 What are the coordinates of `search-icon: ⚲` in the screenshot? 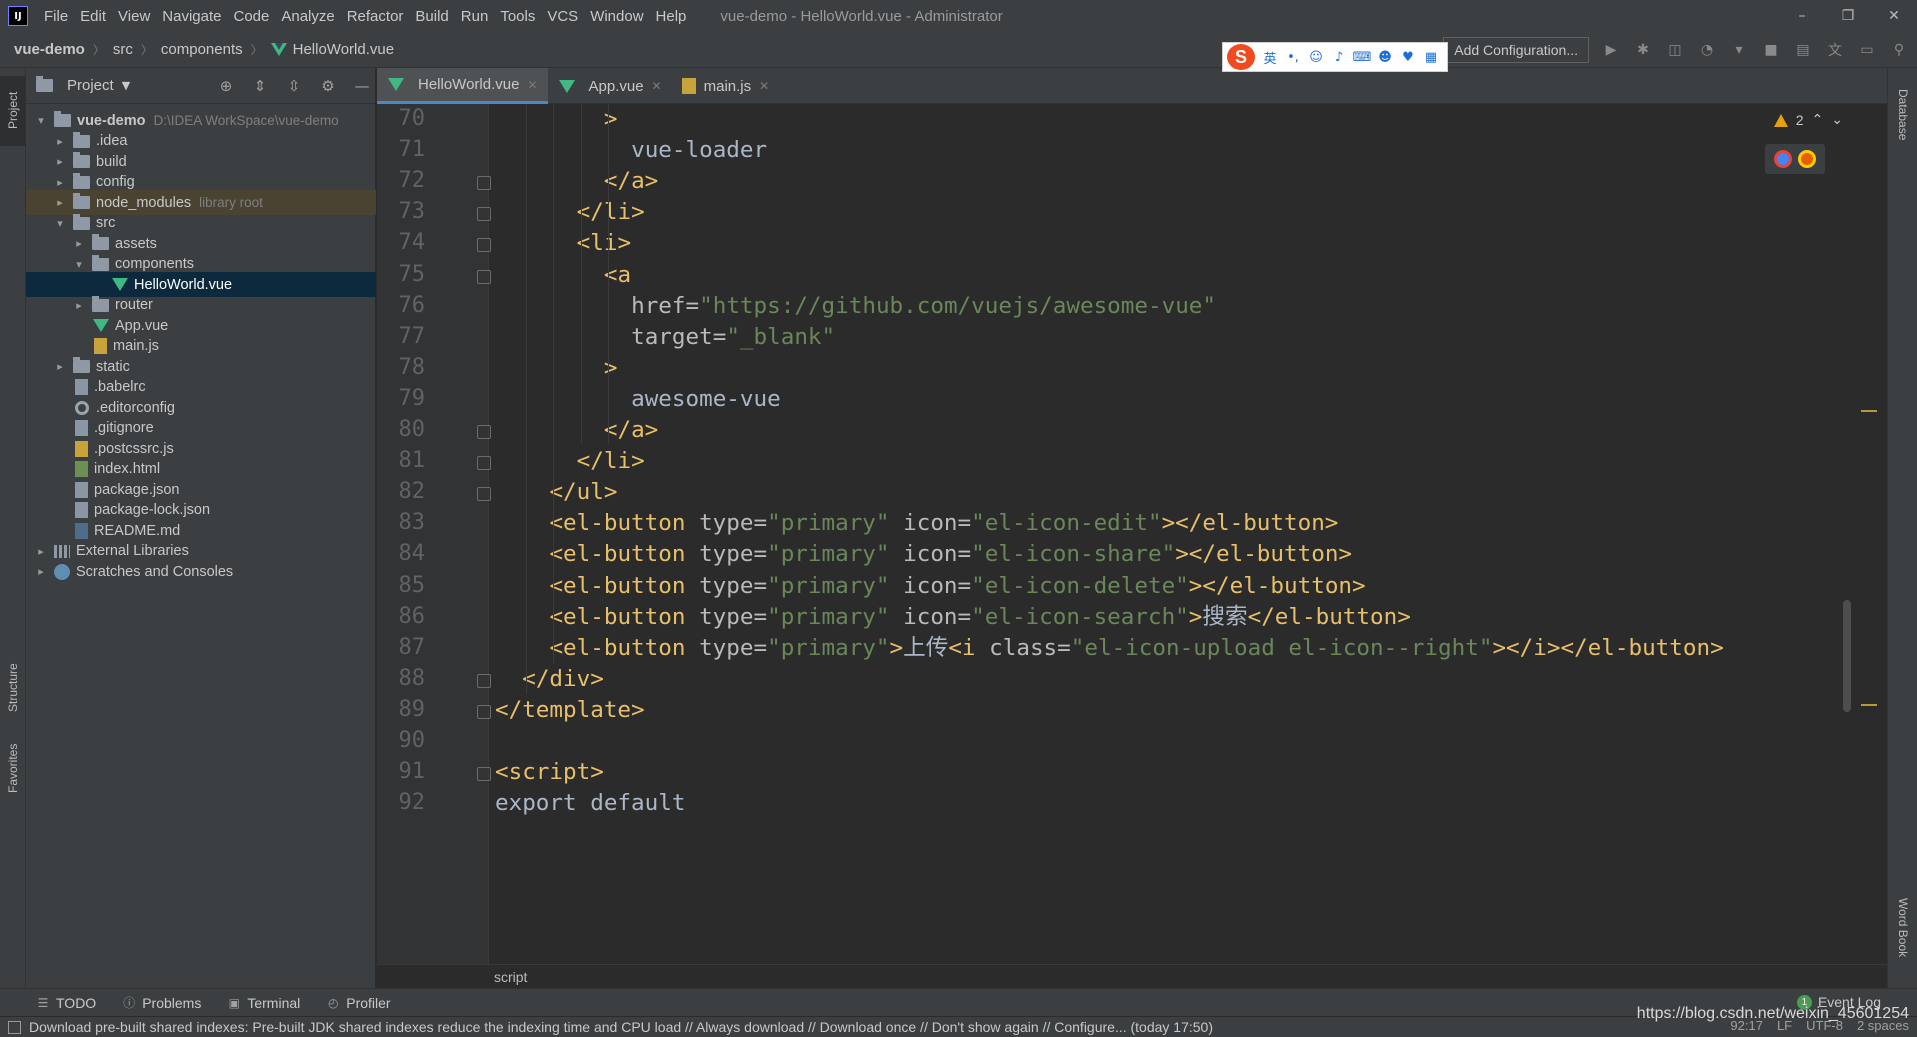 It's located at (1899, 50).